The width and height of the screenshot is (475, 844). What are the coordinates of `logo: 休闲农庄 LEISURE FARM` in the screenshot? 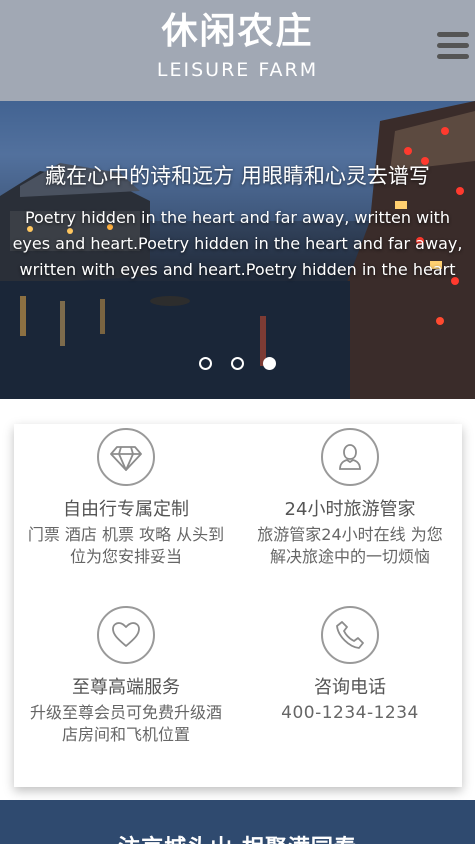 It's located at (237, 46).